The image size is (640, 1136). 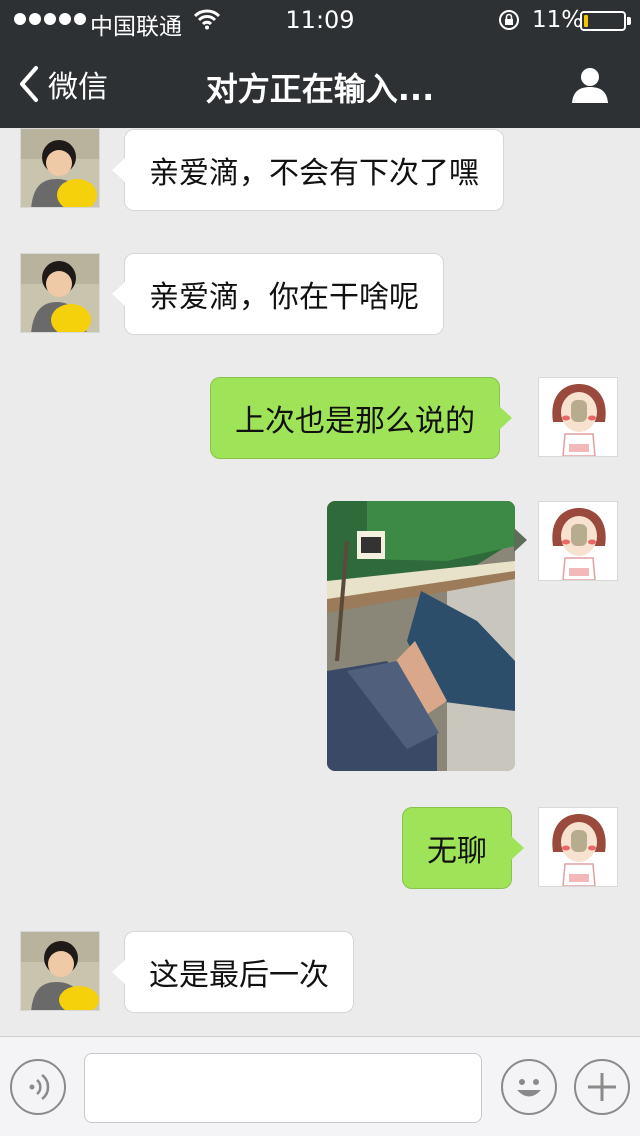 I want to click on battery-percent: 11%, so click(x=558, y=20).